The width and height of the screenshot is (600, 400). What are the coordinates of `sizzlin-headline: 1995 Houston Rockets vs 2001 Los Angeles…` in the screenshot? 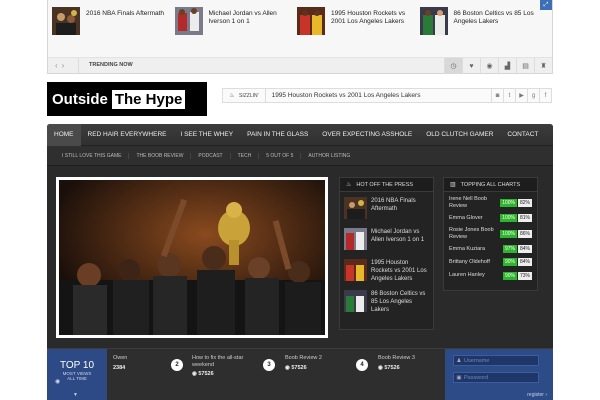 It's located at (378, 95).